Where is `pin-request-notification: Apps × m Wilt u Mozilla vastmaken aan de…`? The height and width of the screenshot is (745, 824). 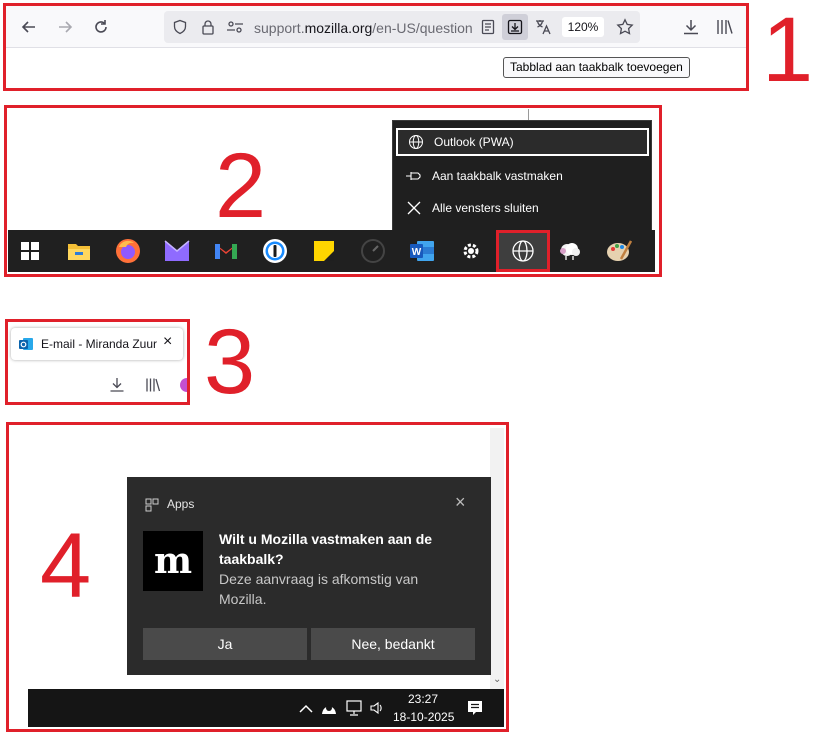 pin-request-notification: Apps × m Wilt u Mozilla vastmaken aan de… is located at coordinates (309, 576).